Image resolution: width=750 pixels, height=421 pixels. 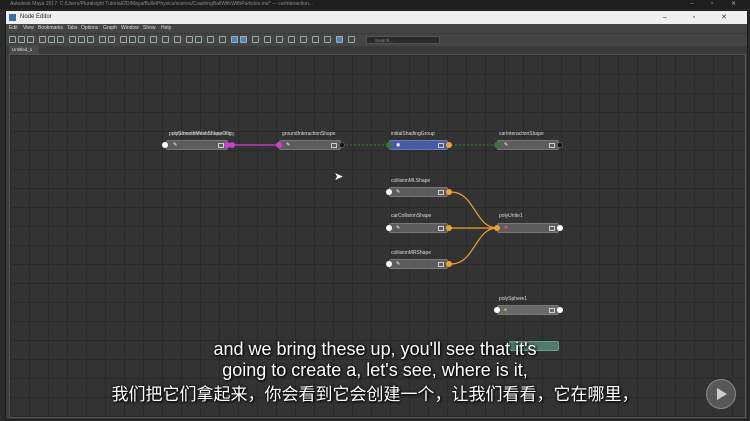 I want to click on menu-graph: Graph, so click(x=110, y=28).